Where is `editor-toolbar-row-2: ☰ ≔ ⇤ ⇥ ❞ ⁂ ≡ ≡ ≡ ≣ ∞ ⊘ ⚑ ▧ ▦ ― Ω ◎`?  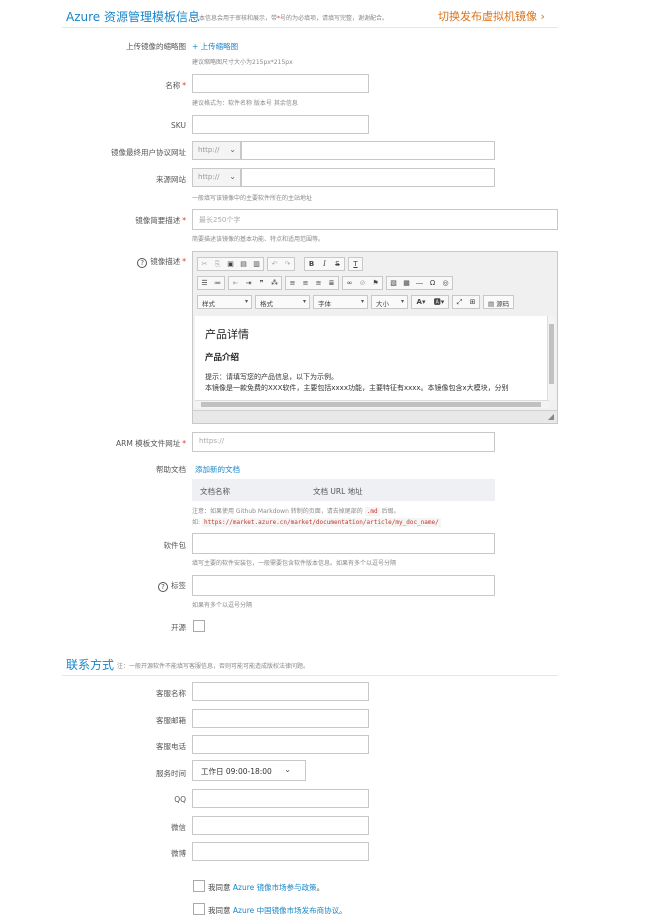
editor-toolbar-row-2: ☰ ≔ ⇤ ⇥ ❞ ⁂ ≡ ≡ ≡ ≣ ∞ ⊘ ⚑ ▧ ▦ ― Ω ◎ is located at coordinates (325, 283).